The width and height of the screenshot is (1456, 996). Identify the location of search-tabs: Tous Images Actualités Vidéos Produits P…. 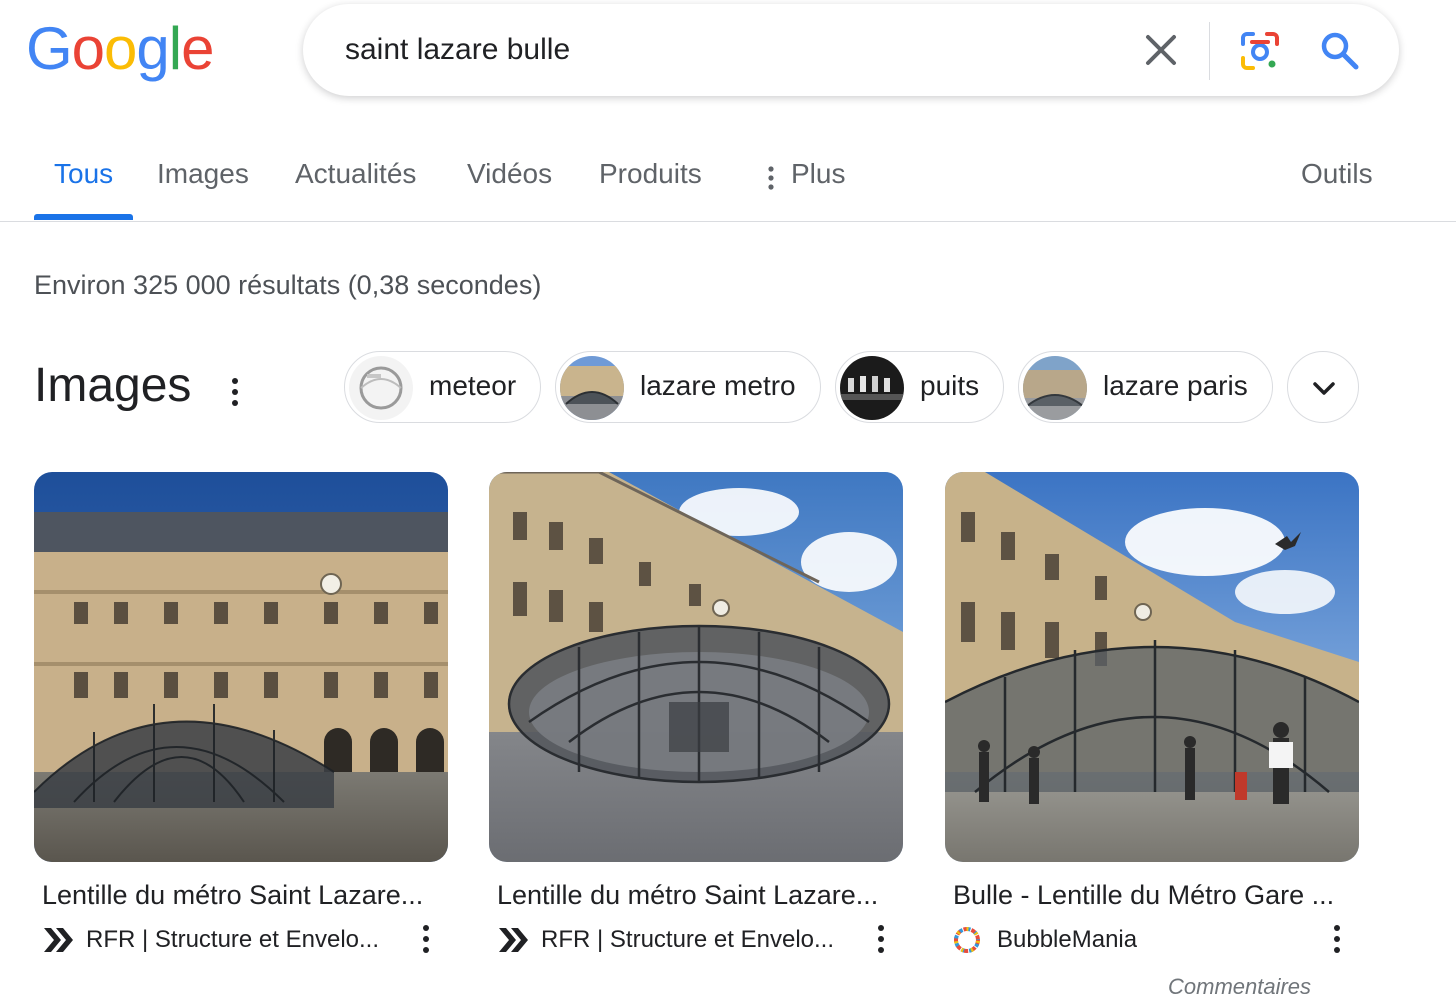
(728, 181).